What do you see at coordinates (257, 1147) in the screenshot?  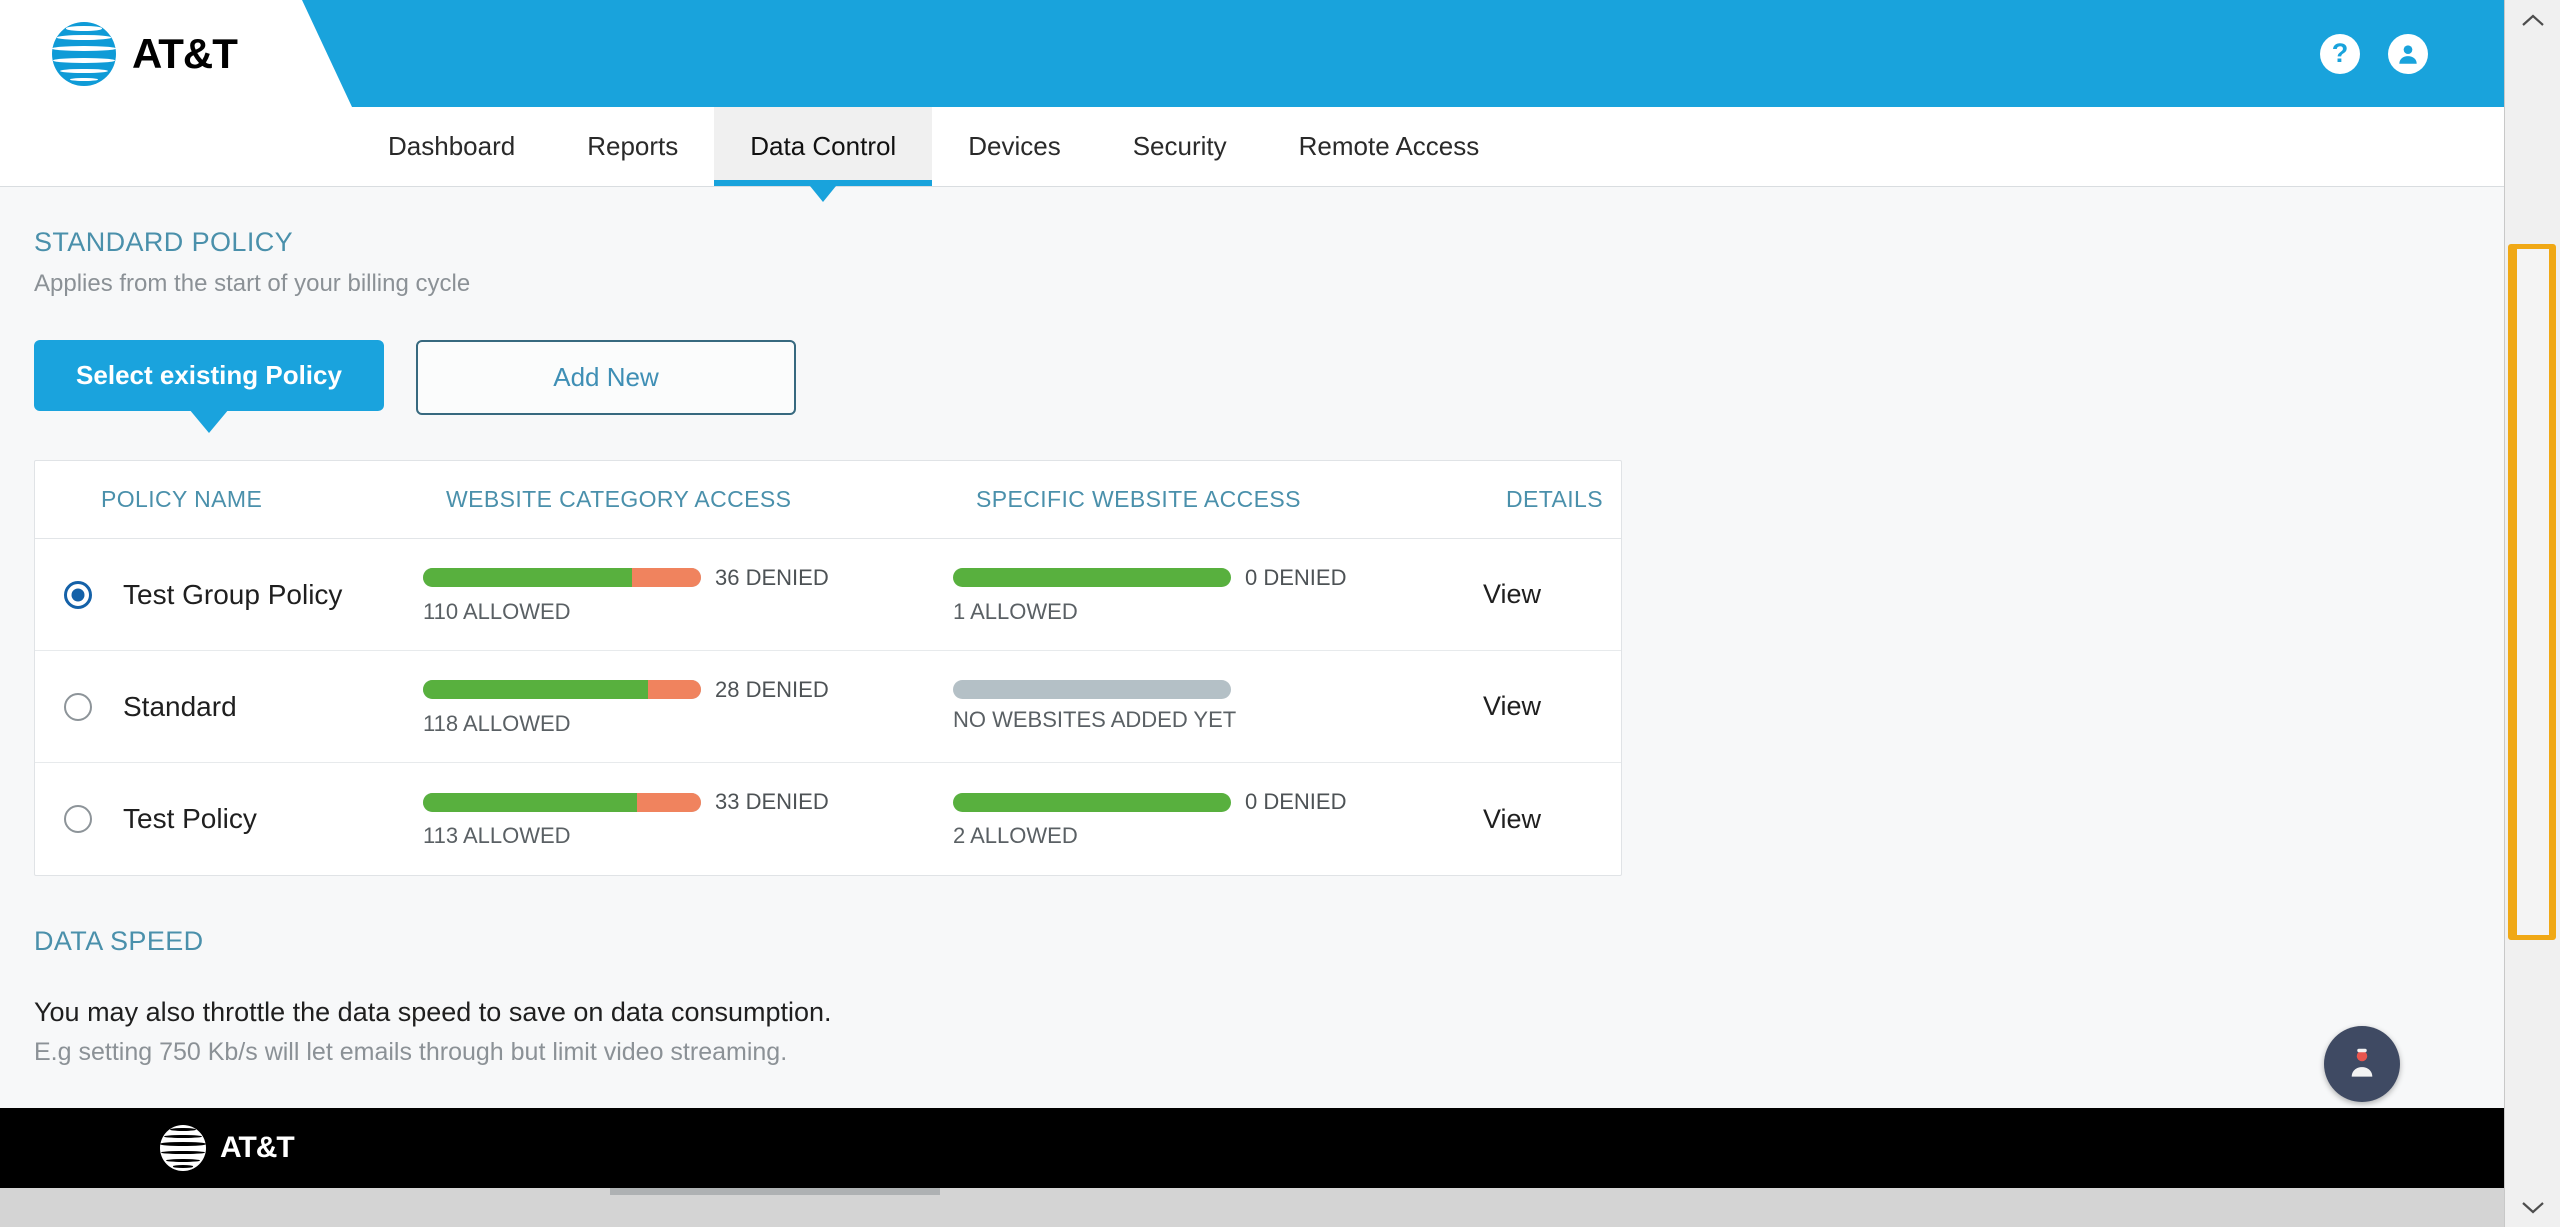 I see `footer-brand-name: AT&T` at bounding box center [257, 1147].